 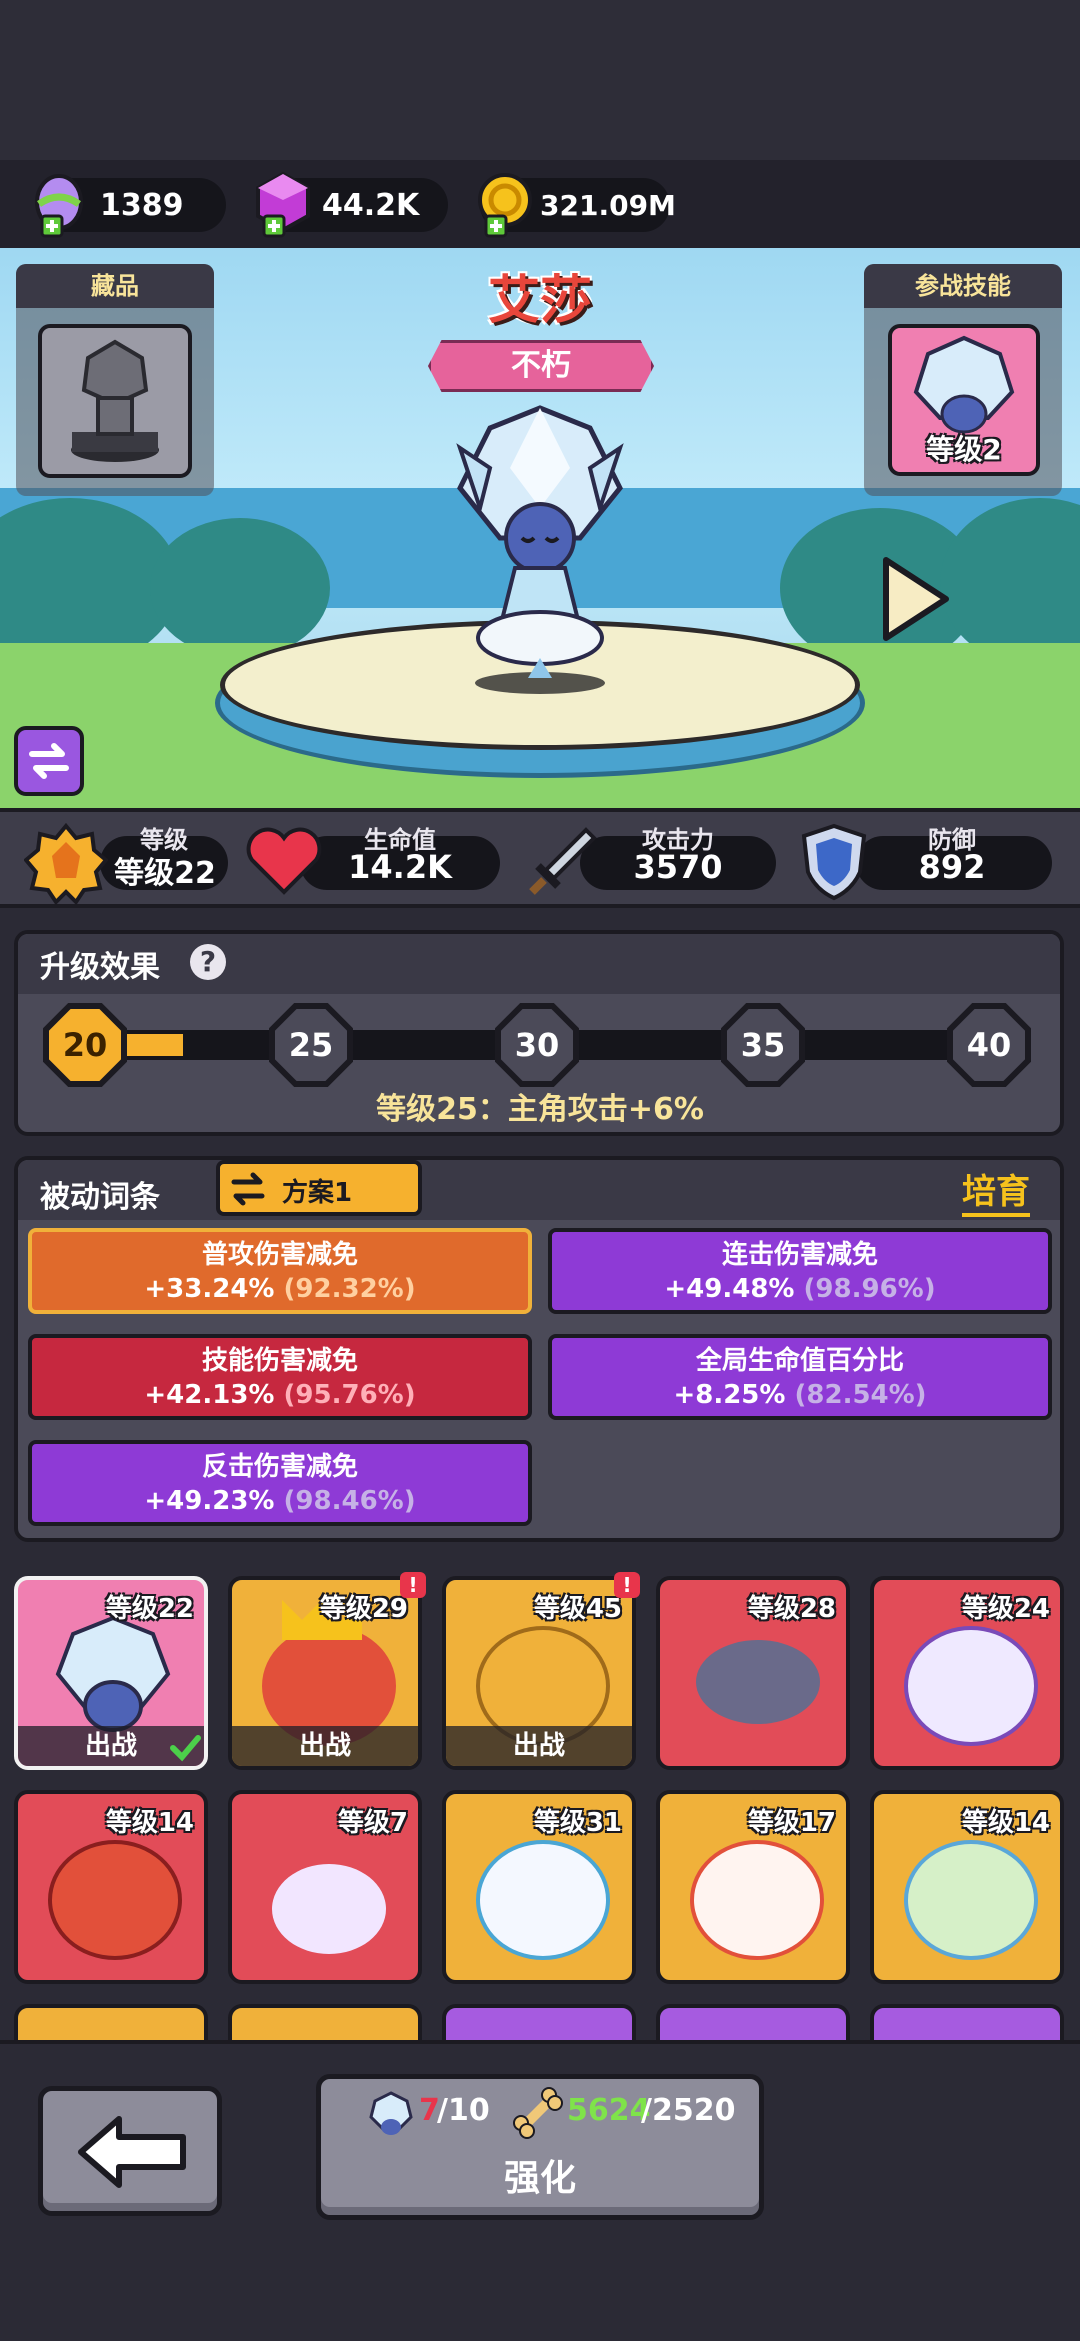 I want to click on hero-level: 等级29, so click(x=363, y=1609).